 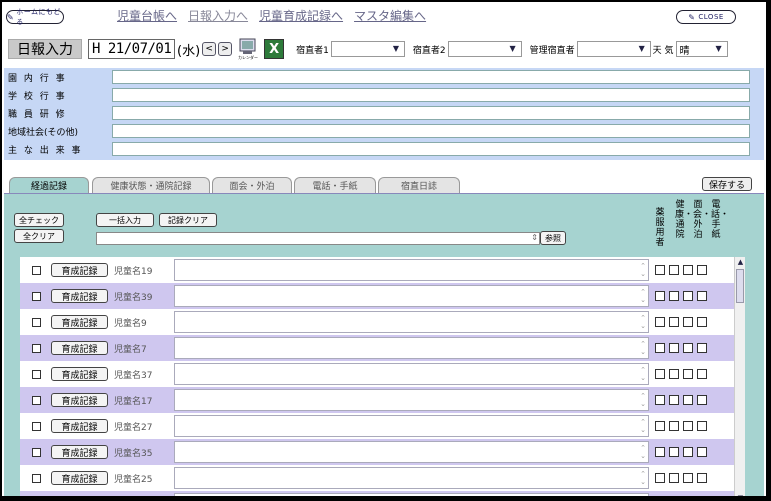 What do you see at coordinates (188, 220) in the screenshot?
I see `clear-records-button: 記録クリア` at bounding box center [188, 220].